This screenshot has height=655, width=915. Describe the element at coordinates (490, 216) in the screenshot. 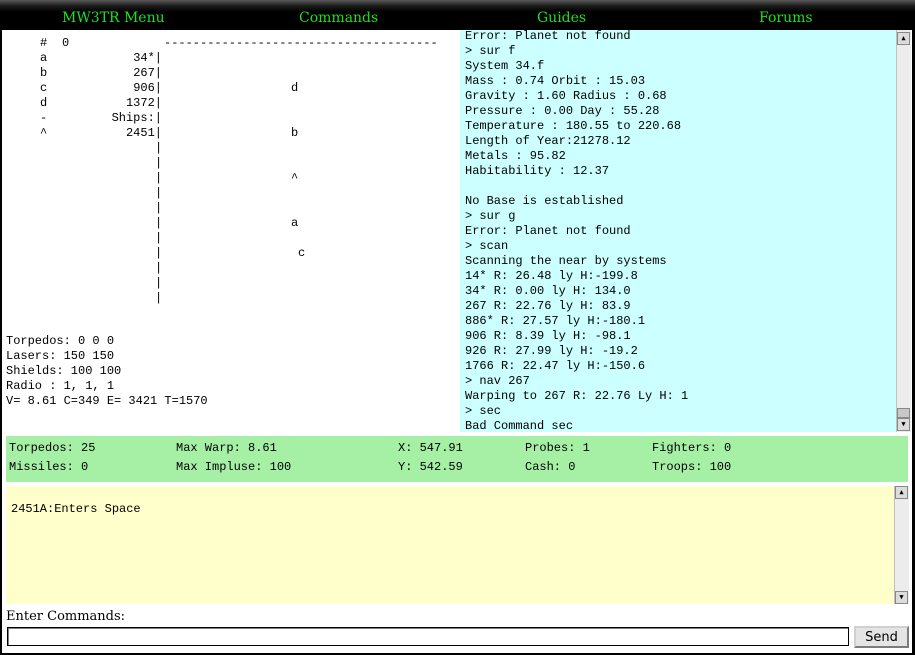

I see `log-line: > sur g` at that location.